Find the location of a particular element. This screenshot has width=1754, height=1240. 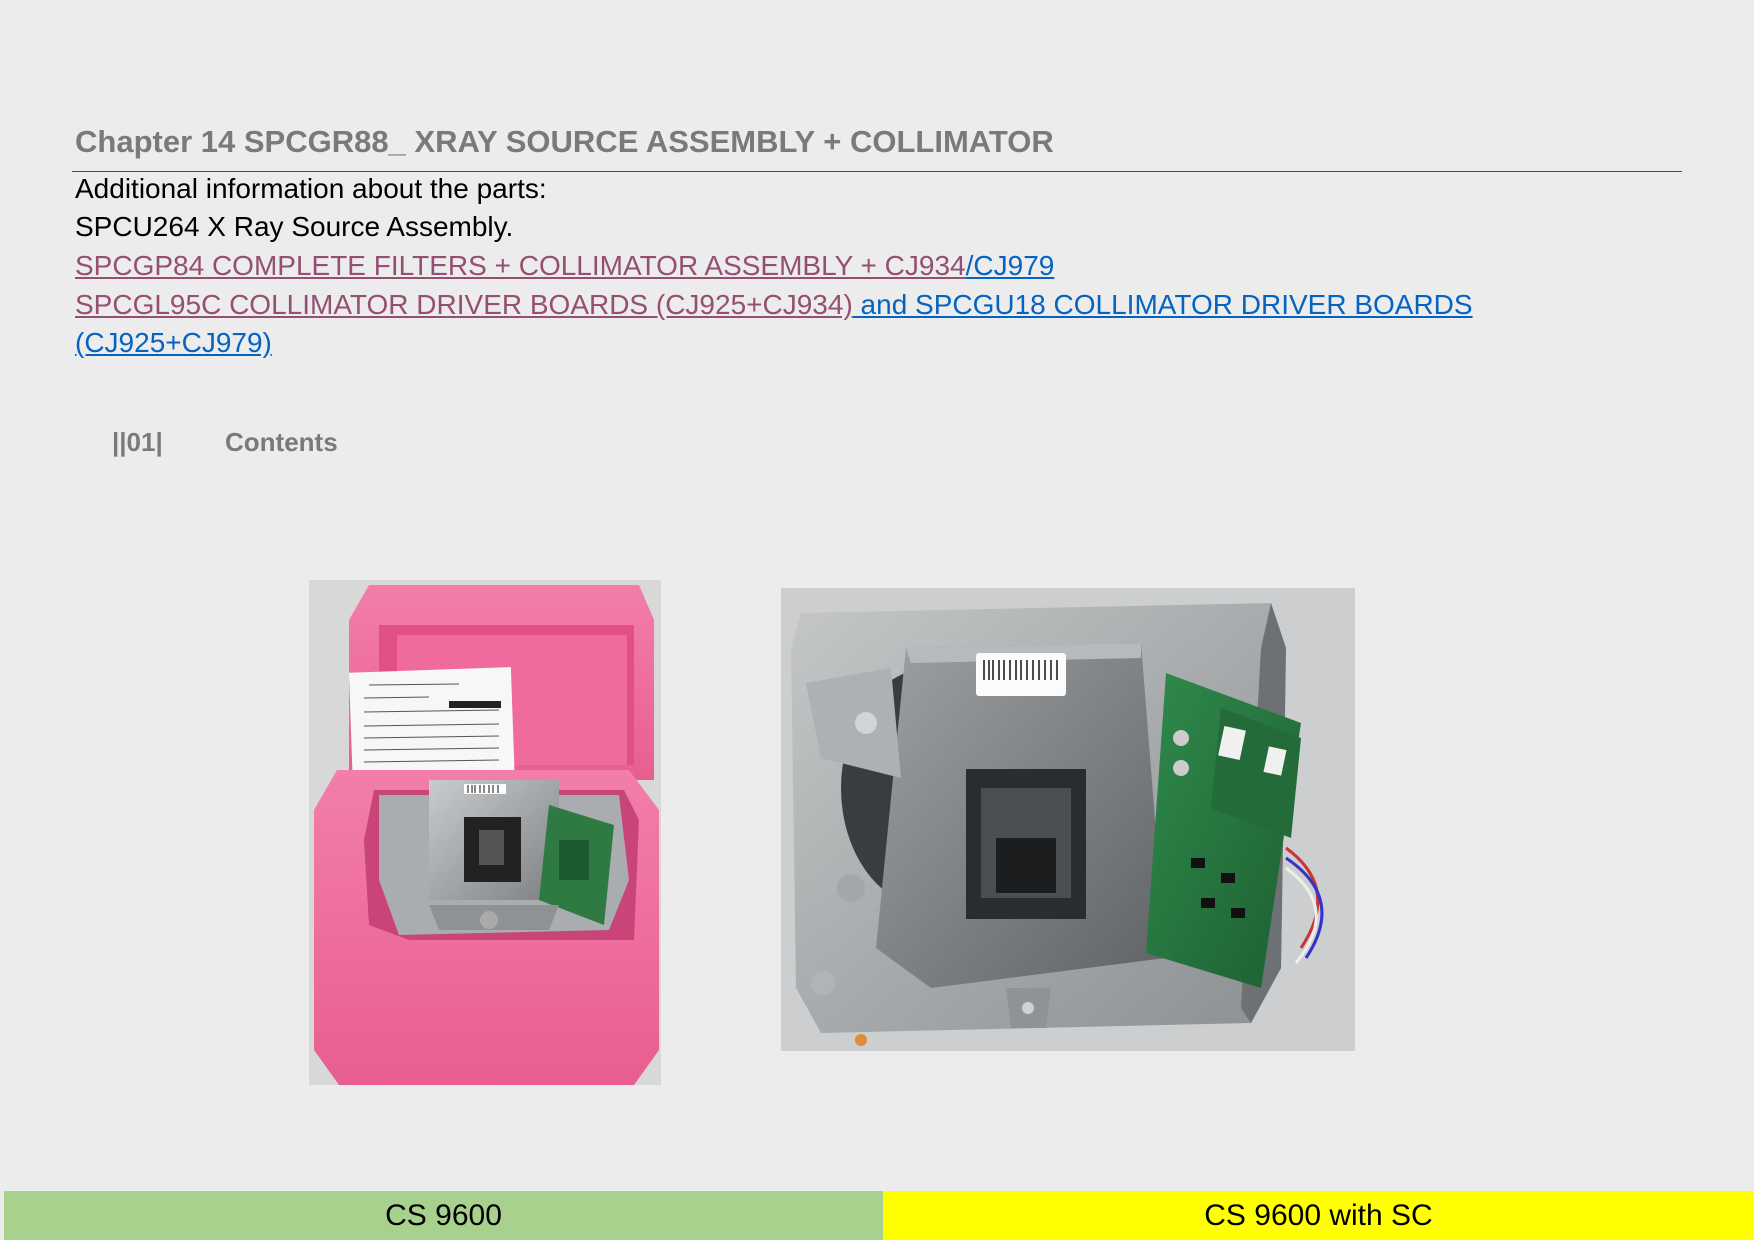

contents-label: Contents is located at coordinates (281, 442).